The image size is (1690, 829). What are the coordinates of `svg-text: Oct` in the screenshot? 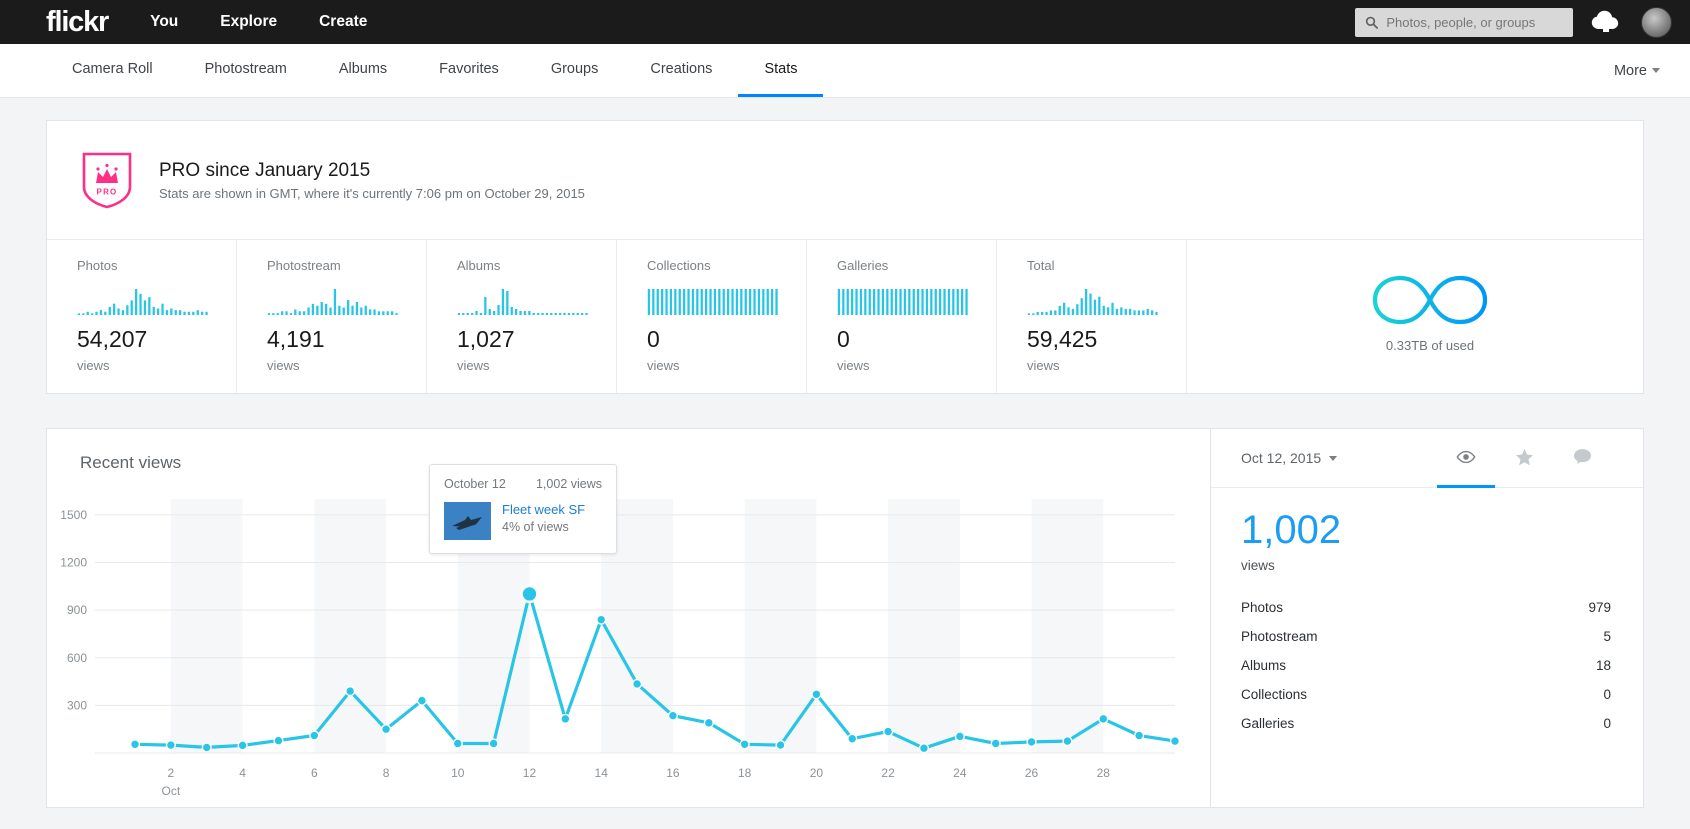 It's located at (171, 791).